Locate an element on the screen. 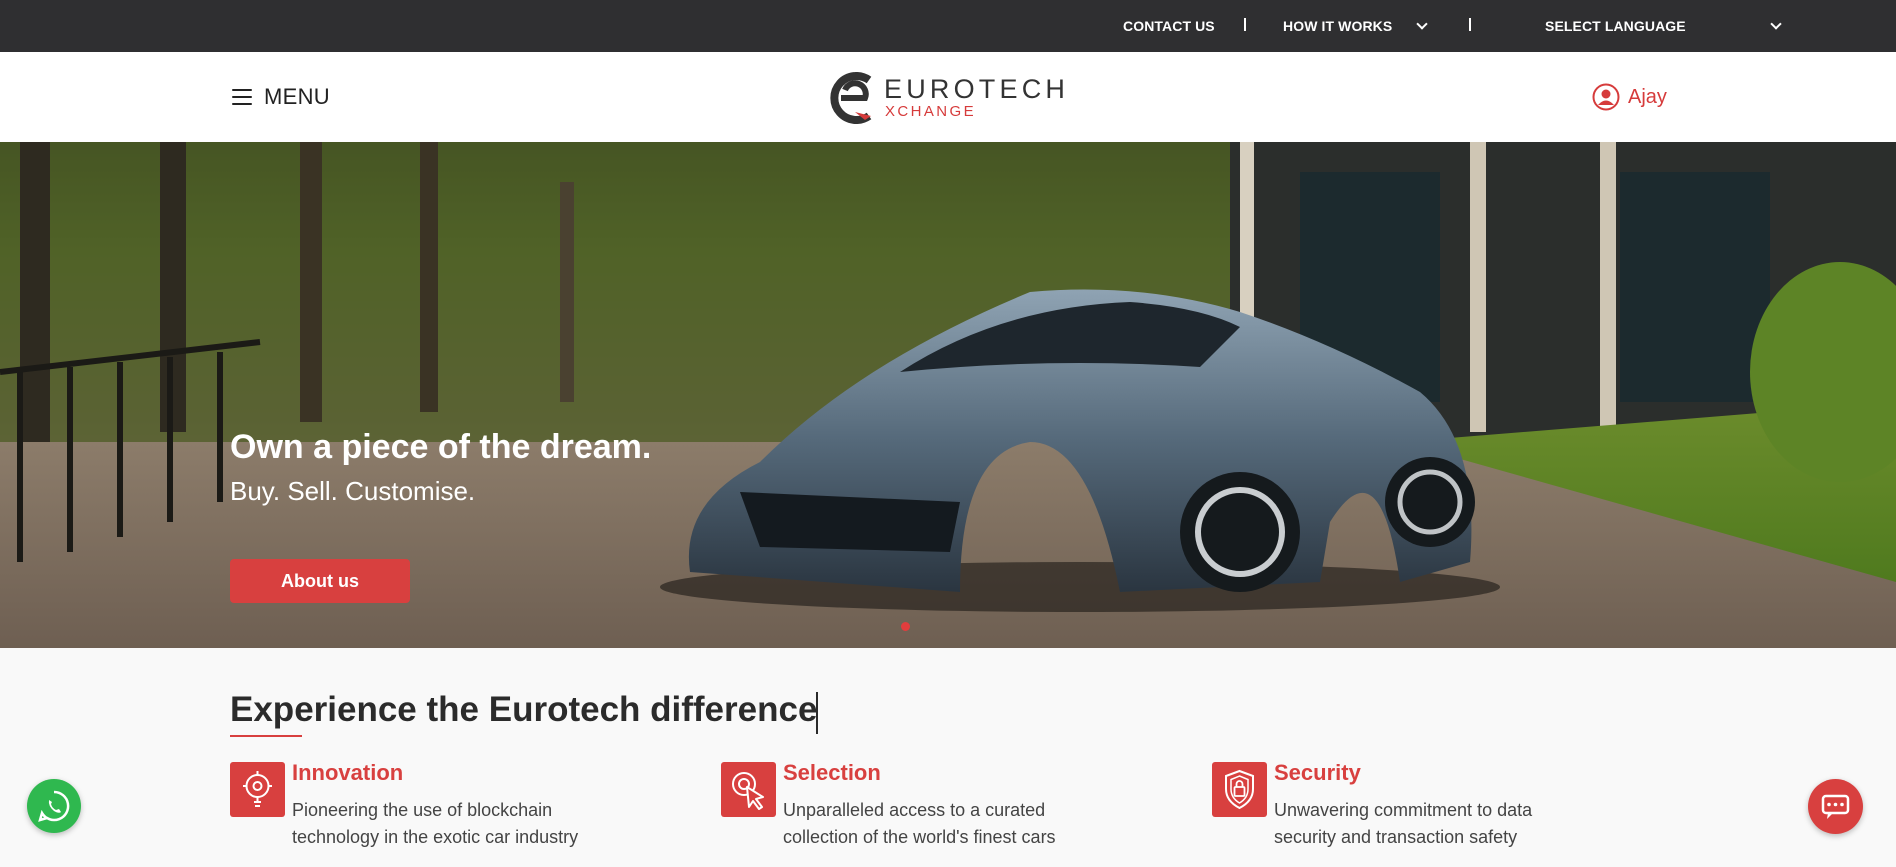 This screenshot has height=867, width=1896. text-cursor is located at coordinates (817, 713).